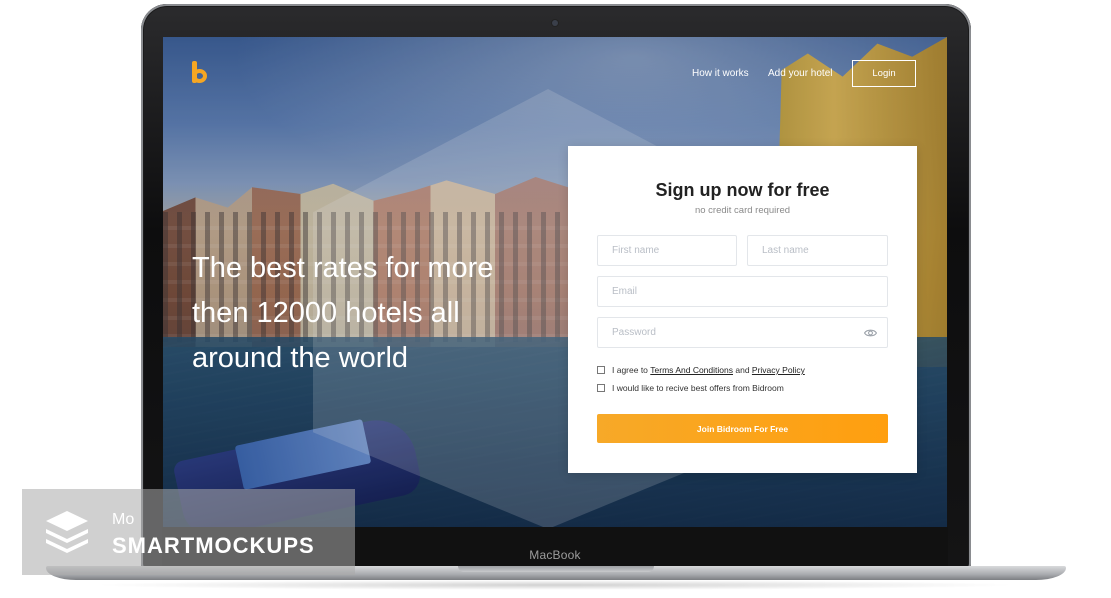  I want to click on join-button: Join Bidroom For Free, so click(742, 428).